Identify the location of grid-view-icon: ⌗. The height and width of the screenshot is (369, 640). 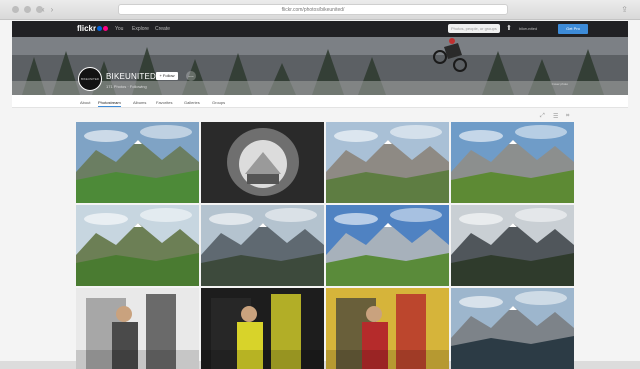
(567, 116).